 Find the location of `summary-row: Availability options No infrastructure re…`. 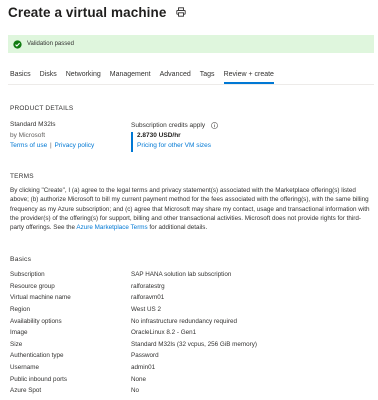

summary-row: Availability options No infrastructure re… is located at coordinates (190, 321).